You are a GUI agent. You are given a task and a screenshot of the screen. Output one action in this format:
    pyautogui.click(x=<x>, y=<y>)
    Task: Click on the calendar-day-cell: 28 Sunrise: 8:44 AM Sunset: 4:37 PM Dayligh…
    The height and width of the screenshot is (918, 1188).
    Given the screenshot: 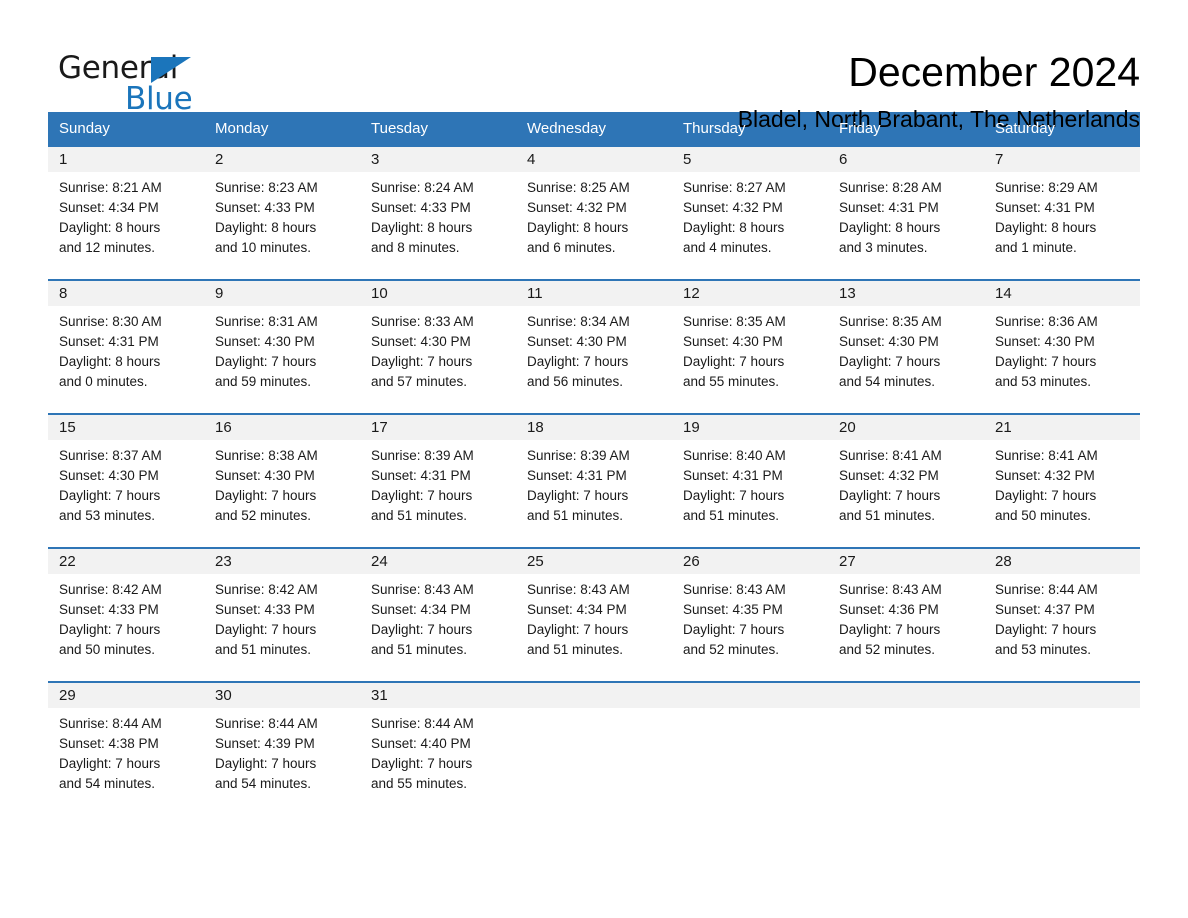 What is the action you would take?
    pyautogui.click(x=1062, y=608)
    